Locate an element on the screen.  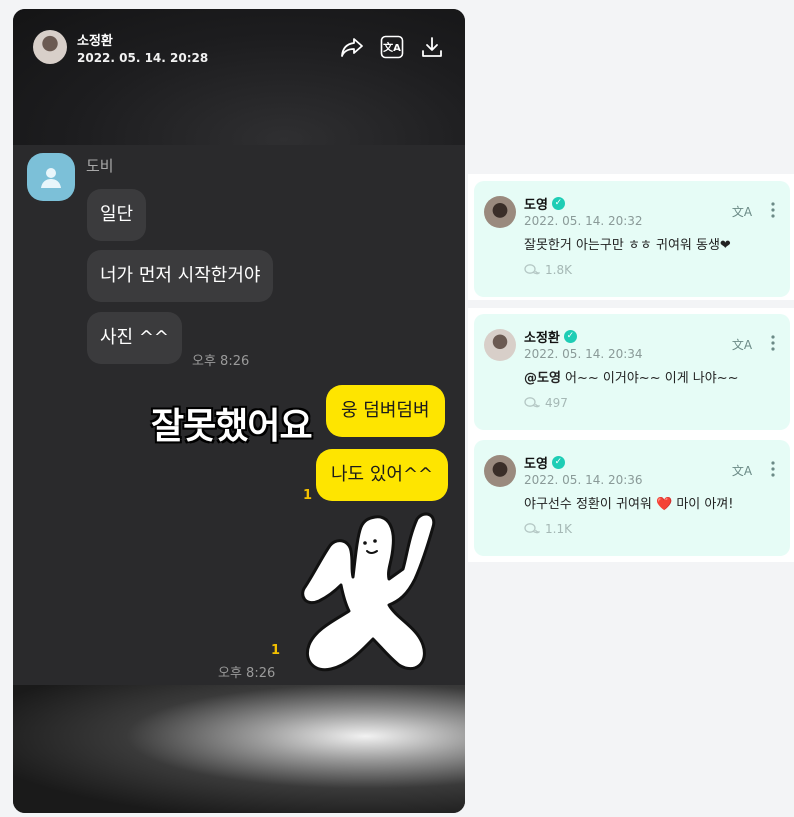
comment-date: 2022. 05. 14. 20:32 is located at coordinates (583, 221).